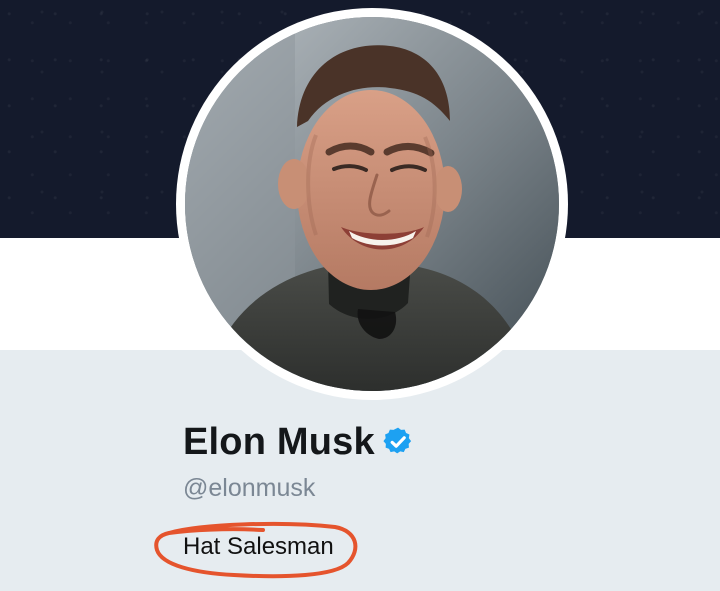 This screenshot has width=720, height=591. I want to click on profile-handle: @elonmusk, so click(249, 488).